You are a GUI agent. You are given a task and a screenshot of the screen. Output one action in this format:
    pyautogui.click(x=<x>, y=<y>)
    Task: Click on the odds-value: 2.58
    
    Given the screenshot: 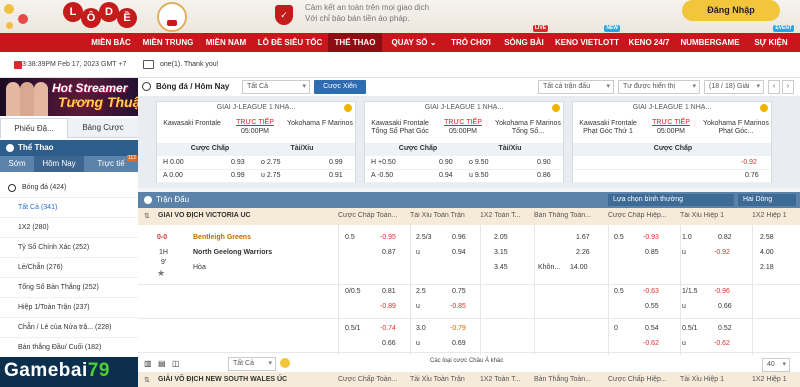 What is the action you would take?
    pyautogui.click(x=767, y=237)
    